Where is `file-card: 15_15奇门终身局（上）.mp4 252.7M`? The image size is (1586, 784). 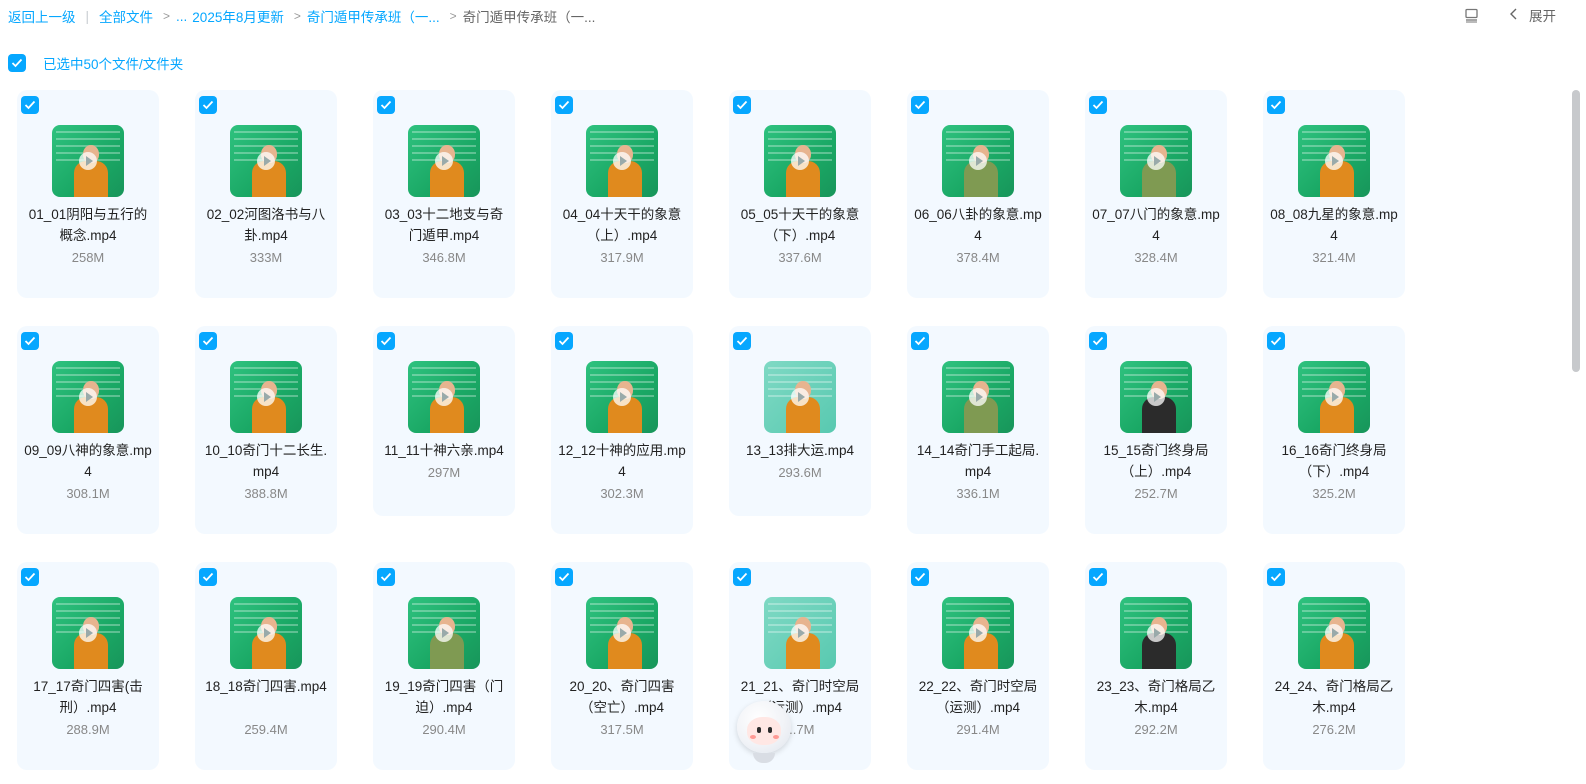
file-card: 15_15奇门终身局（上）.mp4 252.7M is located at coordinates (1156, 430).